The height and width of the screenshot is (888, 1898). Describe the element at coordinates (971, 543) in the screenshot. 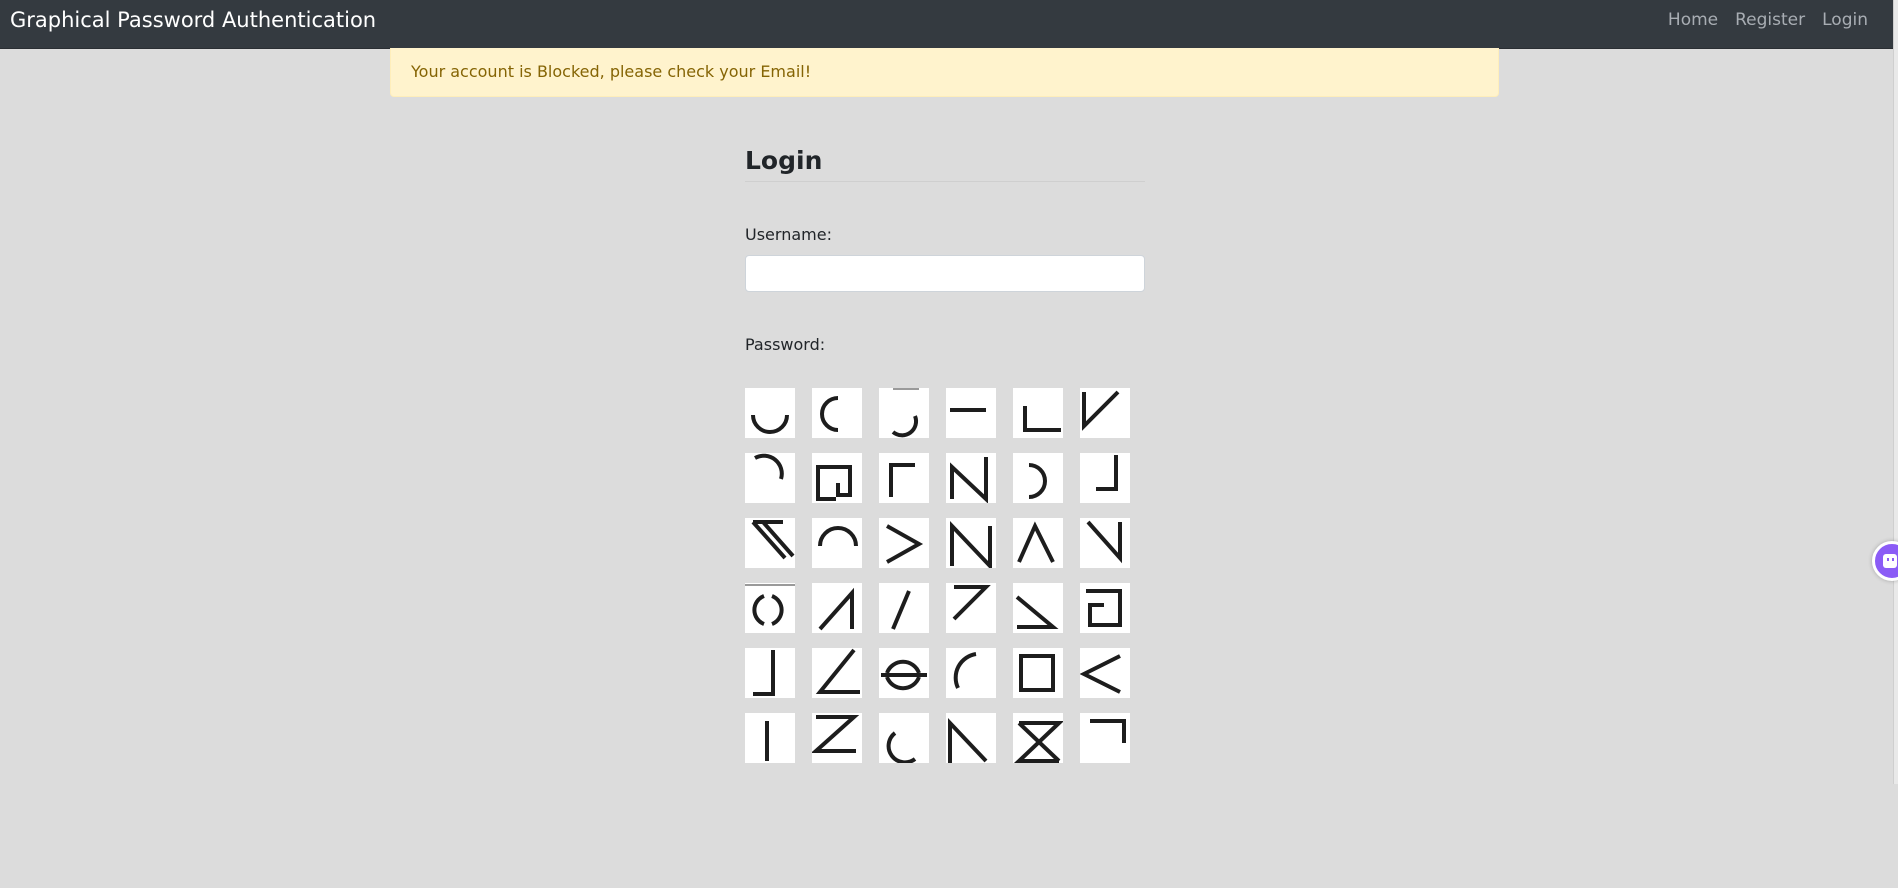

I see `letter-n-icon` at that location.